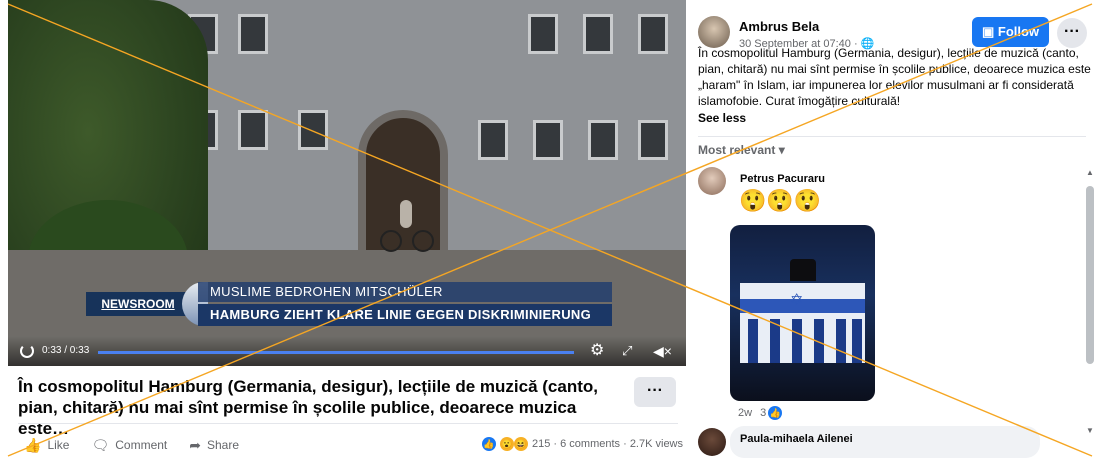  What do you see at coordinates (745, 413) in the screenshot?
I see `comment-age: 2w` at bounding box center [745, 413].